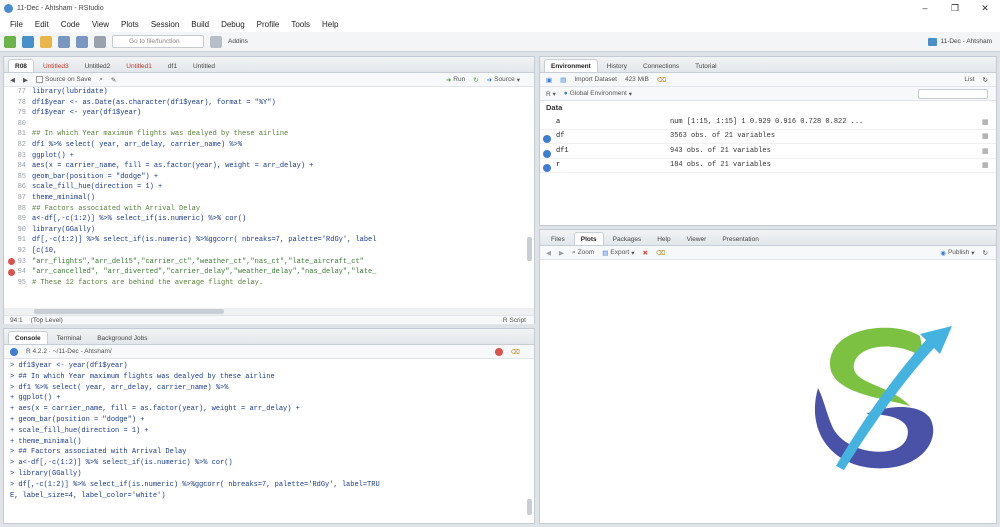  Describe the element at coordinates (269, 113) in the screenshot. I see `code-line: 79 df1$year <- year(df1$year)` at that location.